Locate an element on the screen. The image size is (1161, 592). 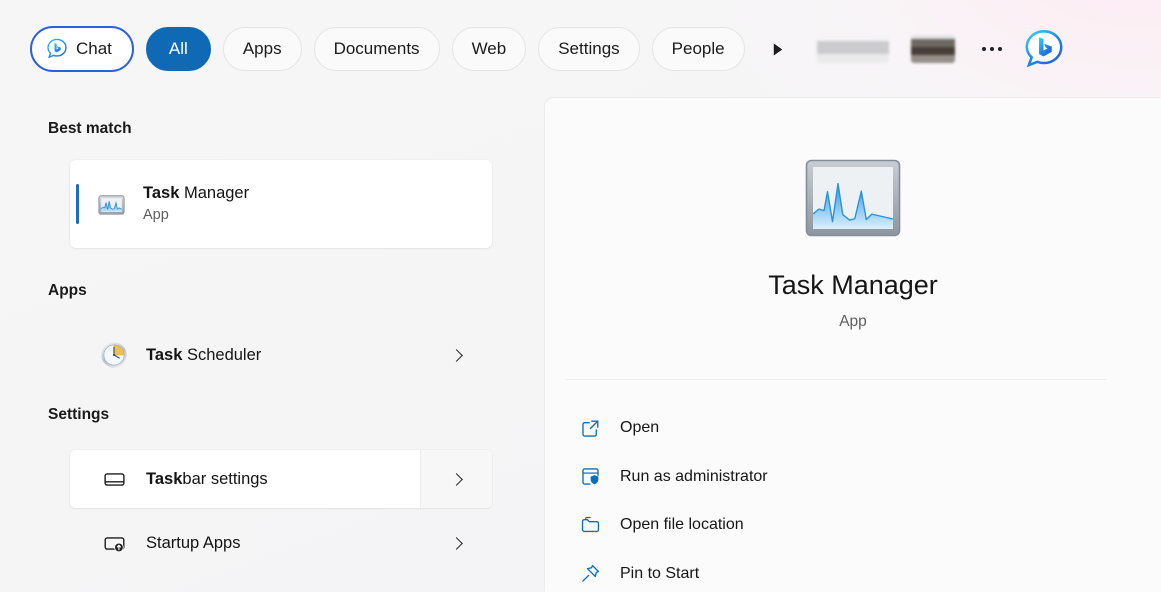
result-title-rest: Startup Apps is located at coordinates (193, 542).